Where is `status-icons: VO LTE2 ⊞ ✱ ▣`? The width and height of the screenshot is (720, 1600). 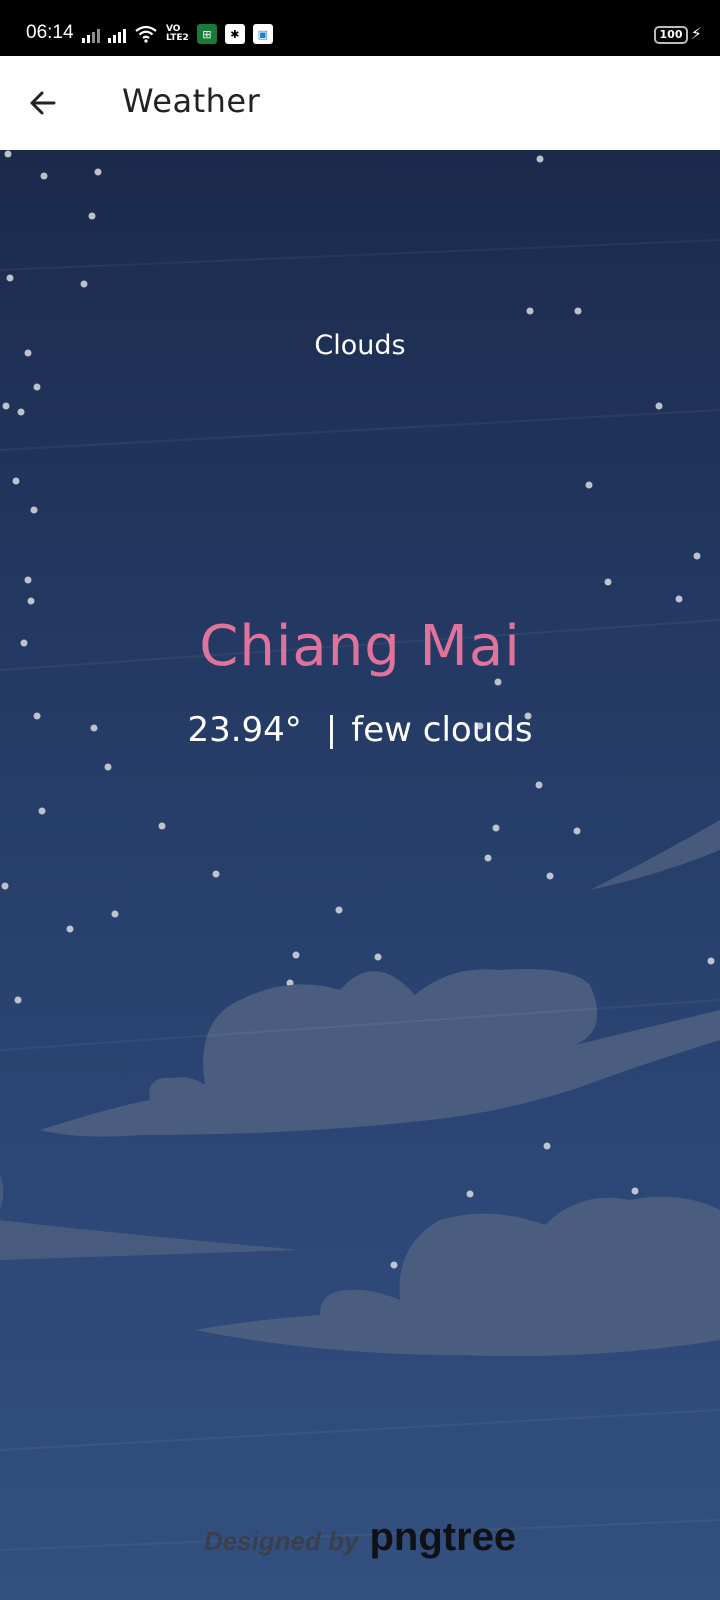 status-icons: VO LTE2 ⊞ ✱ ▣ is located at coordinates (177, 34).